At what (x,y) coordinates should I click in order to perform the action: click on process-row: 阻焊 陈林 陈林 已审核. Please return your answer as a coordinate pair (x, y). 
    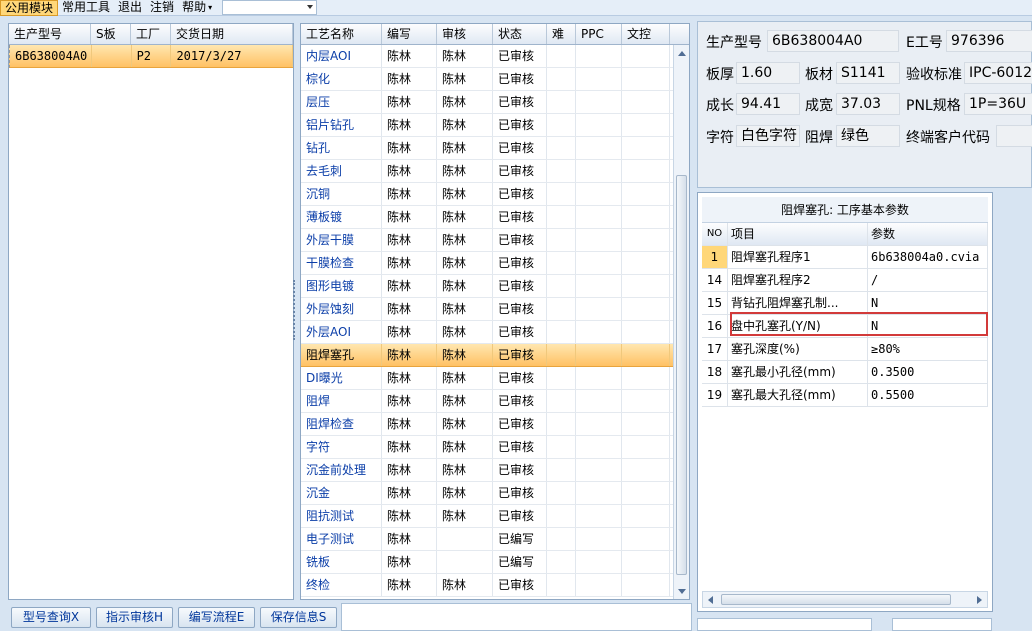
    Looking at the image, I should click on (495, 401).